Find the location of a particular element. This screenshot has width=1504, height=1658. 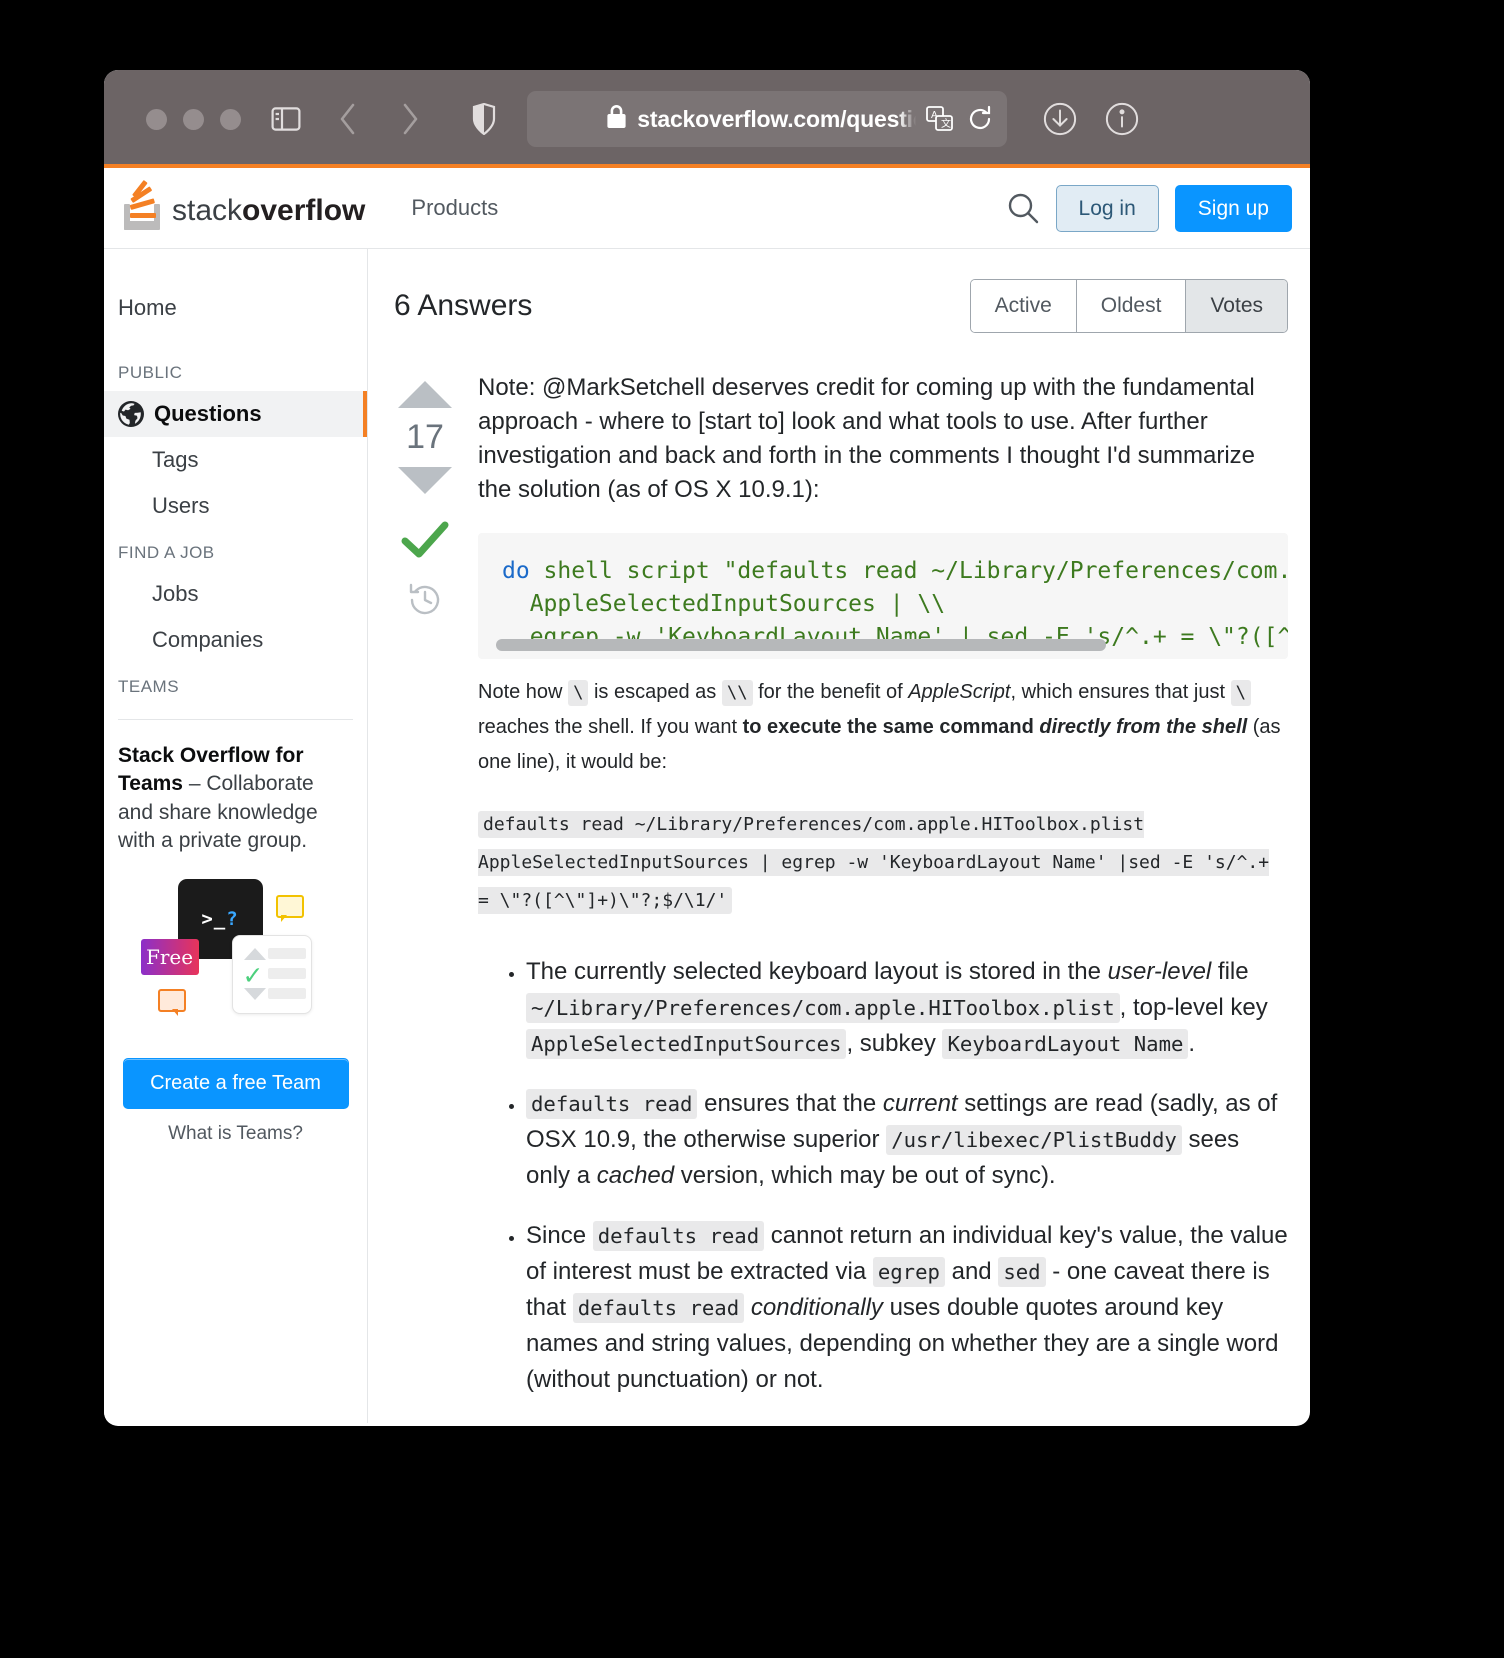

illustration-check-icon: ✓ is located at coordinates (253, 976).